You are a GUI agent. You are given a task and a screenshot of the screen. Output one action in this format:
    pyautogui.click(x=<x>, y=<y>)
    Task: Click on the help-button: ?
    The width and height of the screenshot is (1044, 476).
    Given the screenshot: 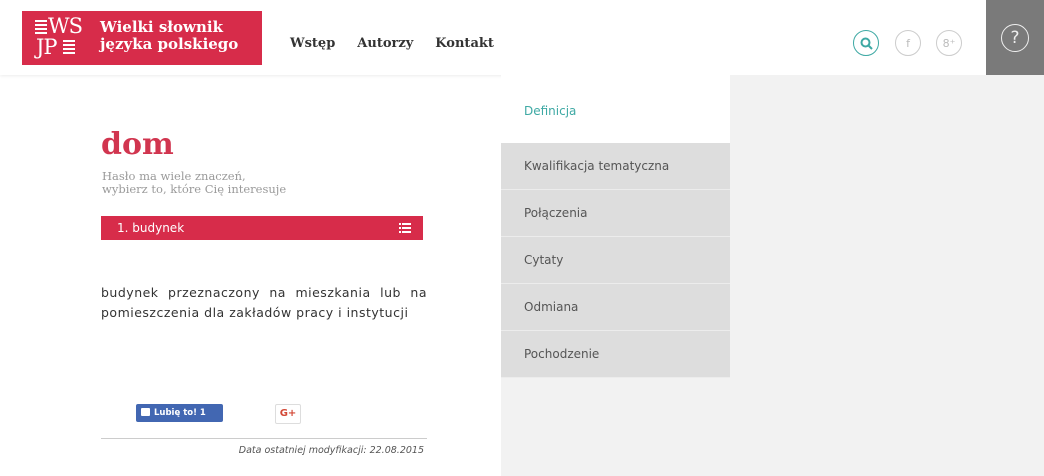 What is the action you would take?
    pyautogui.click(x=1015, y=37)
    